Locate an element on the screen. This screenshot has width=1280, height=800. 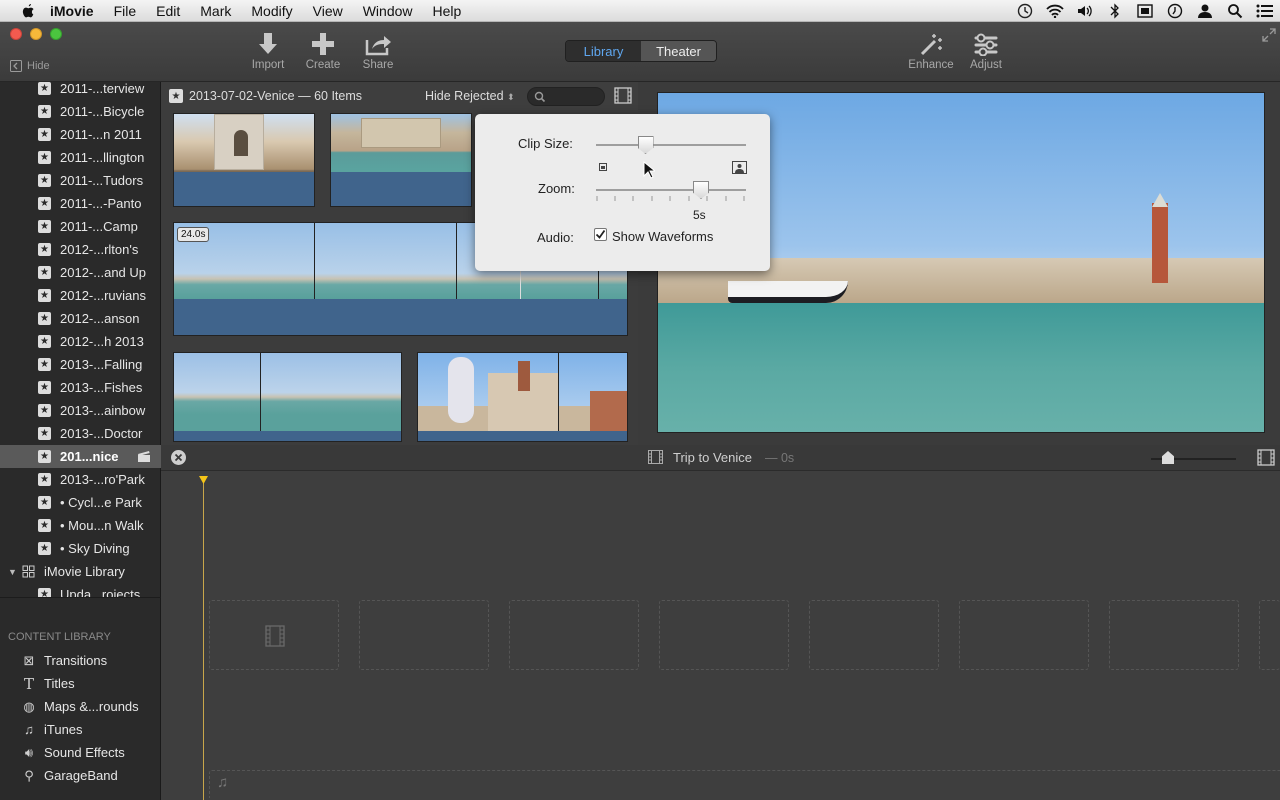
import-button: Import is located at coordinates (268, 51).